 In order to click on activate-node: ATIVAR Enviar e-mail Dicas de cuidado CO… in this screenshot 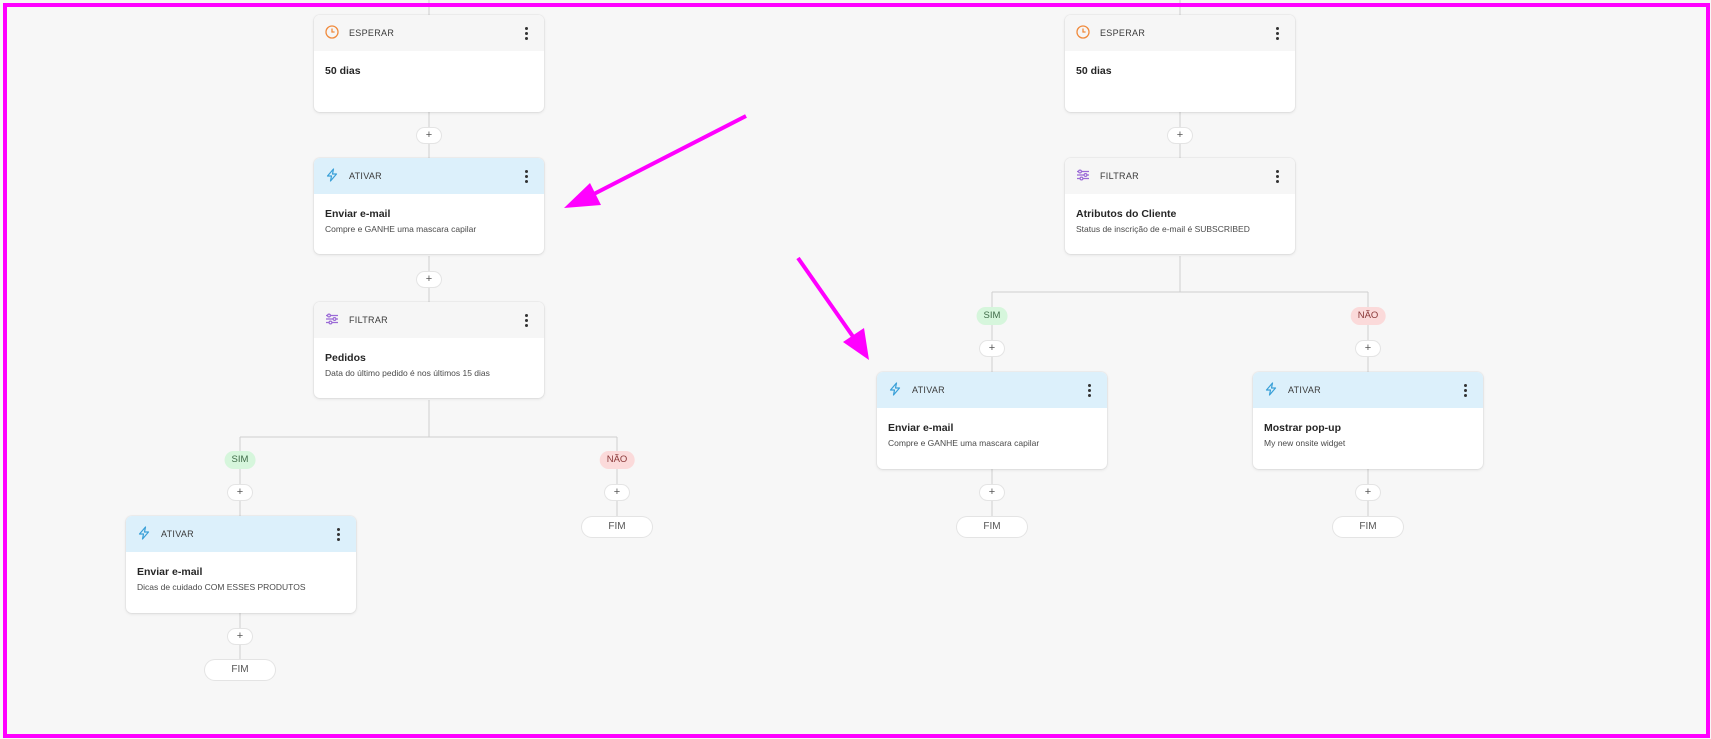, I will do `click(241, 564)`.